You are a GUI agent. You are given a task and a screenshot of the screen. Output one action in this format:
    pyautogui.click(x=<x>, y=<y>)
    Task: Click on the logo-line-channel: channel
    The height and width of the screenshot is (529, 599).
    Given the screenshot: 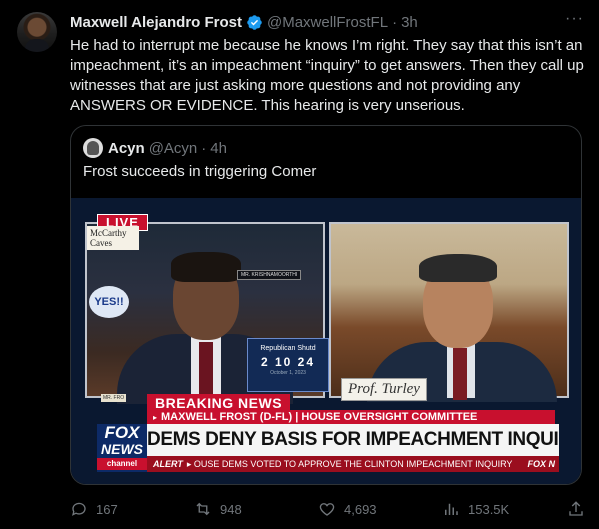 What is the action you would take?
    pyautogui.click(x=122, y=464)
    